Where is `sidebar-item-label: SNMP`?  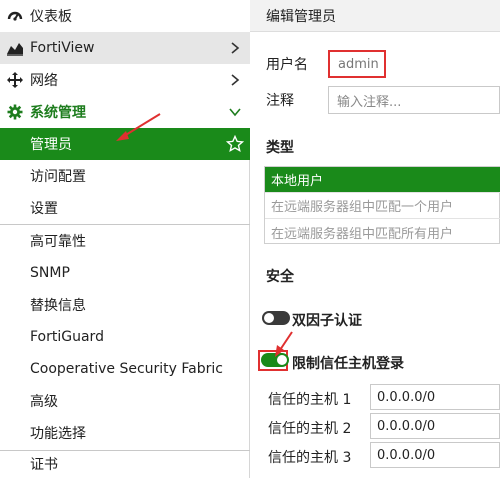 sidebar-item-label: SNMP is located at coordinates (50, 273).